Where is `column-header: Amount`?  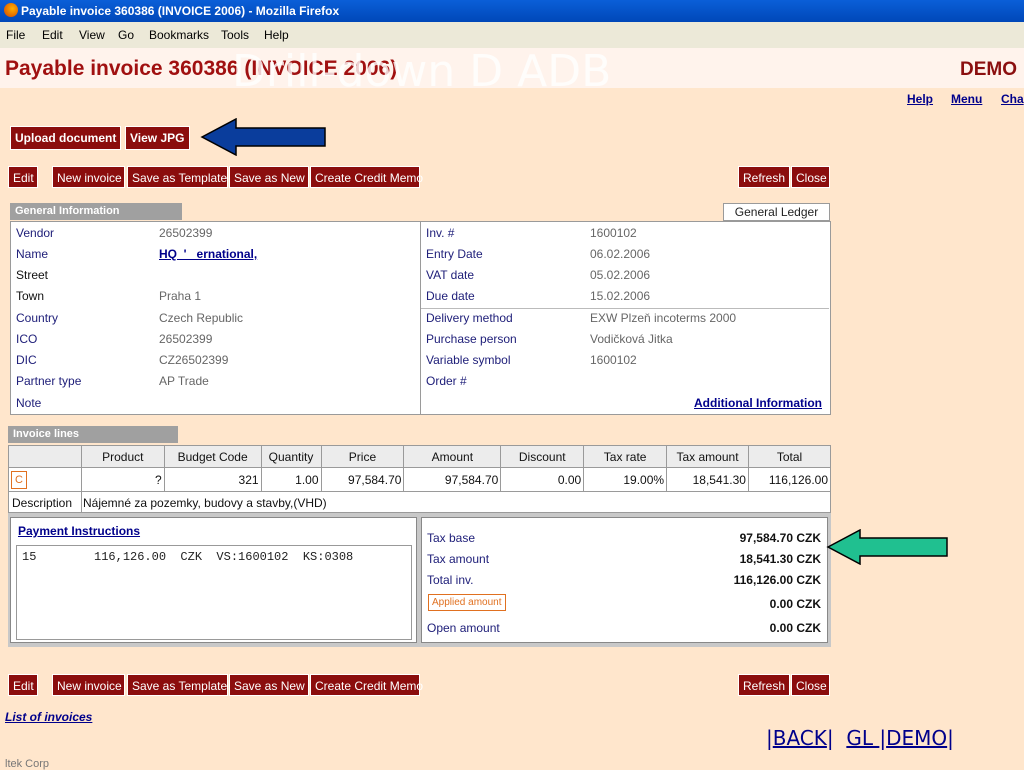 column-header: Amount is located at coordinates (452, 456).